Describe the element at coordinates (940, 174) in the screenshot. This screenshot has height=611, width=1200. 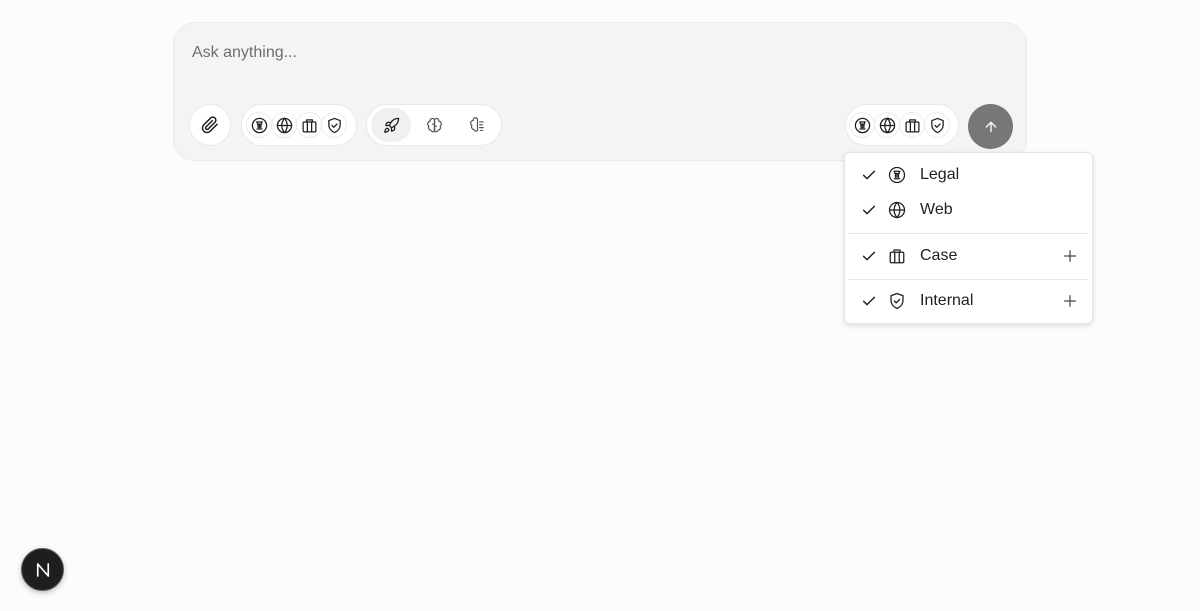
I see `menu-item-label: Legal` at that location.